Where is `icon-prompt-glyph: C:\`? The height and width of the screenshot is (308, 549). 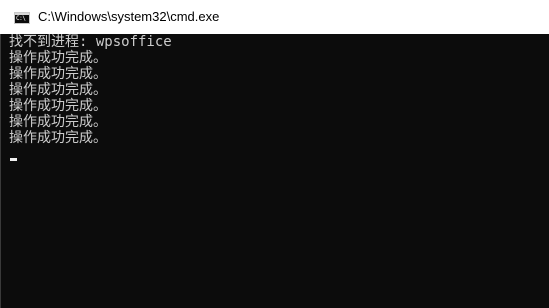
icon-prompt-glyph: C:\ is located at coordinates (21, 18).